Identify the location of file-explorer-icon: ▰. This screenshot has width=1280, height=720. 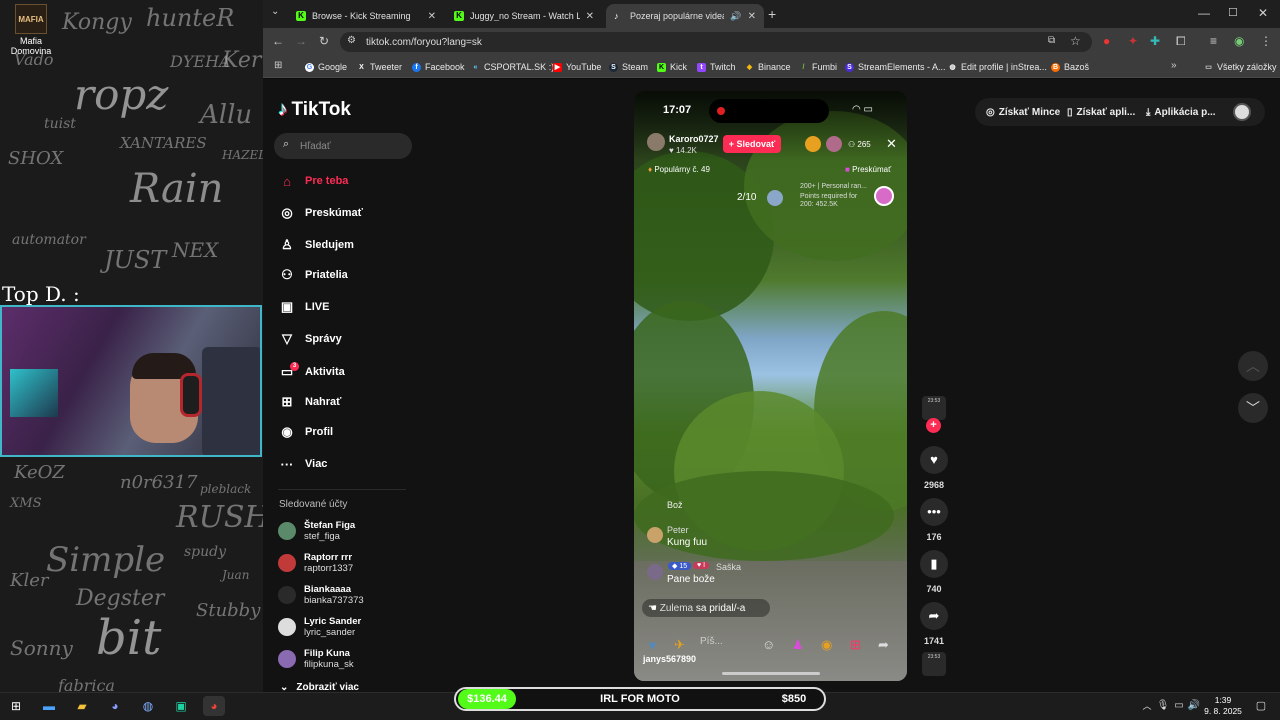
(82, 706).